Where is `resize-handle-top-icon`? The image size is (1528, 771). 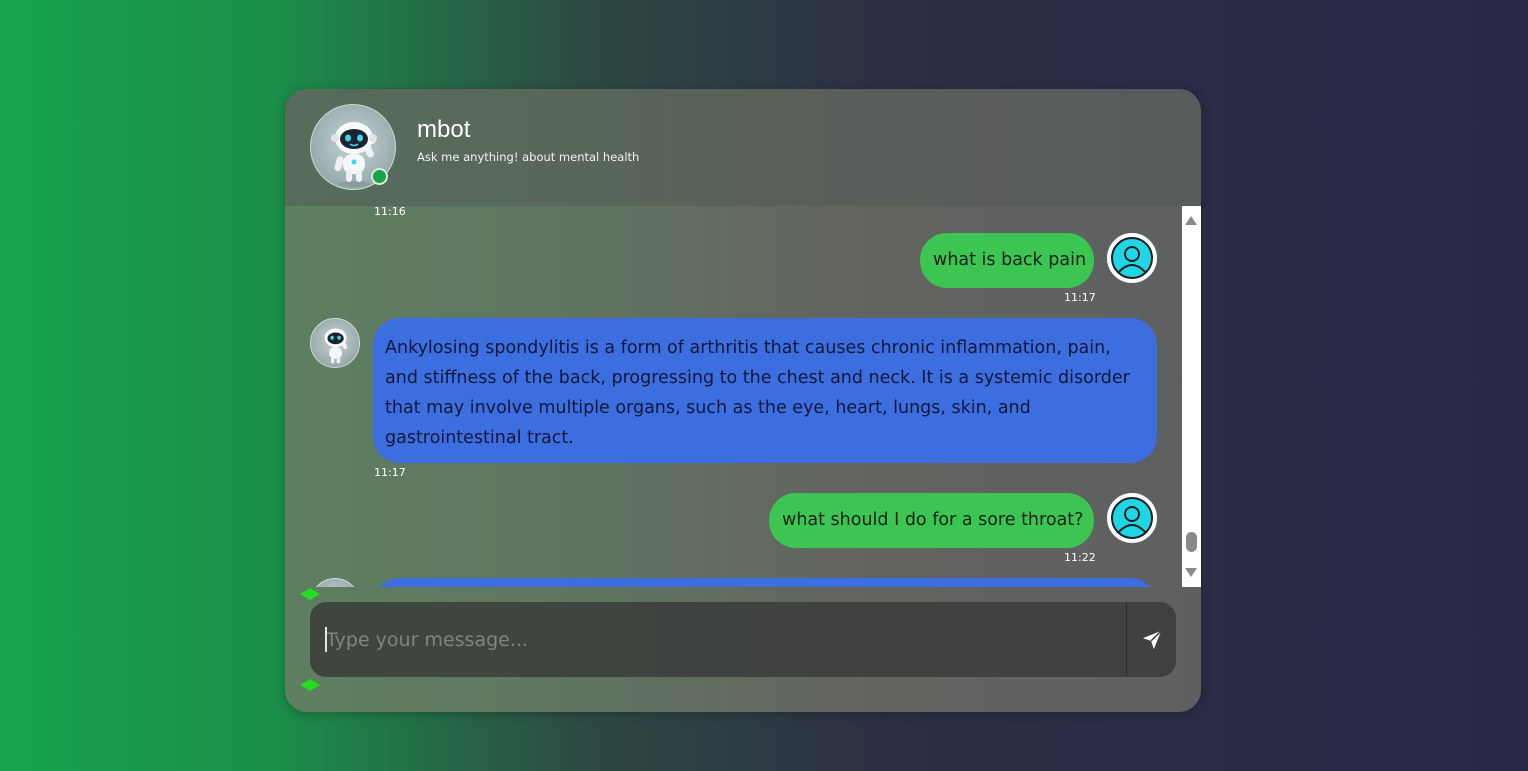
resize-handle-top-icon is located at coordinates (310, 594).